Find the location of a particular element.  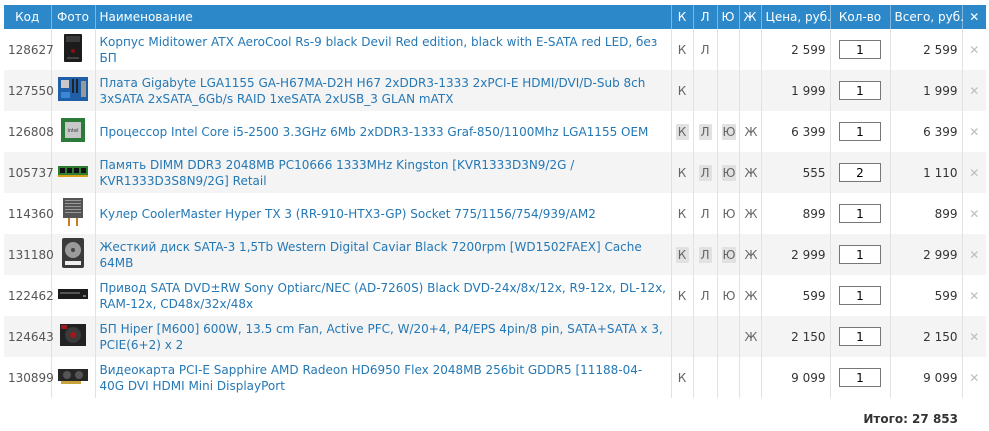

item-code: 114360 is located at coordinates (29, 213).